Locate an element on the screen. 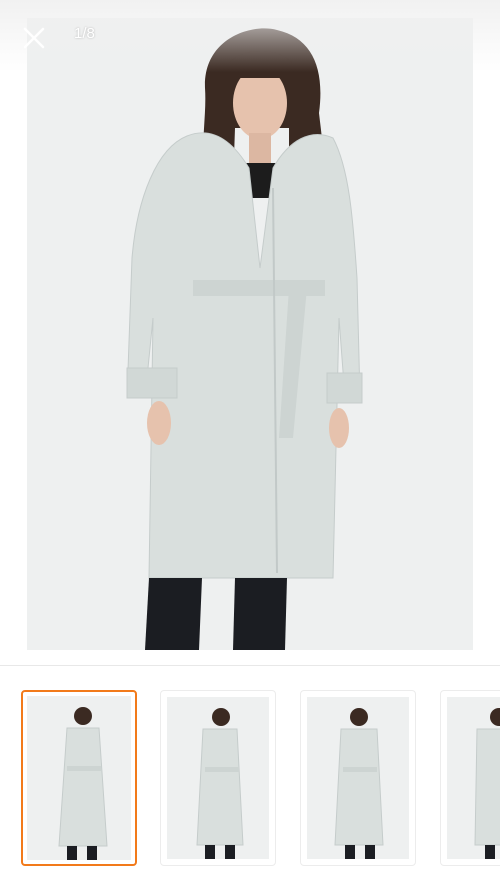 The height and width of the screenshot is (888, 500). close-icon is located at coordinates (34, 38).